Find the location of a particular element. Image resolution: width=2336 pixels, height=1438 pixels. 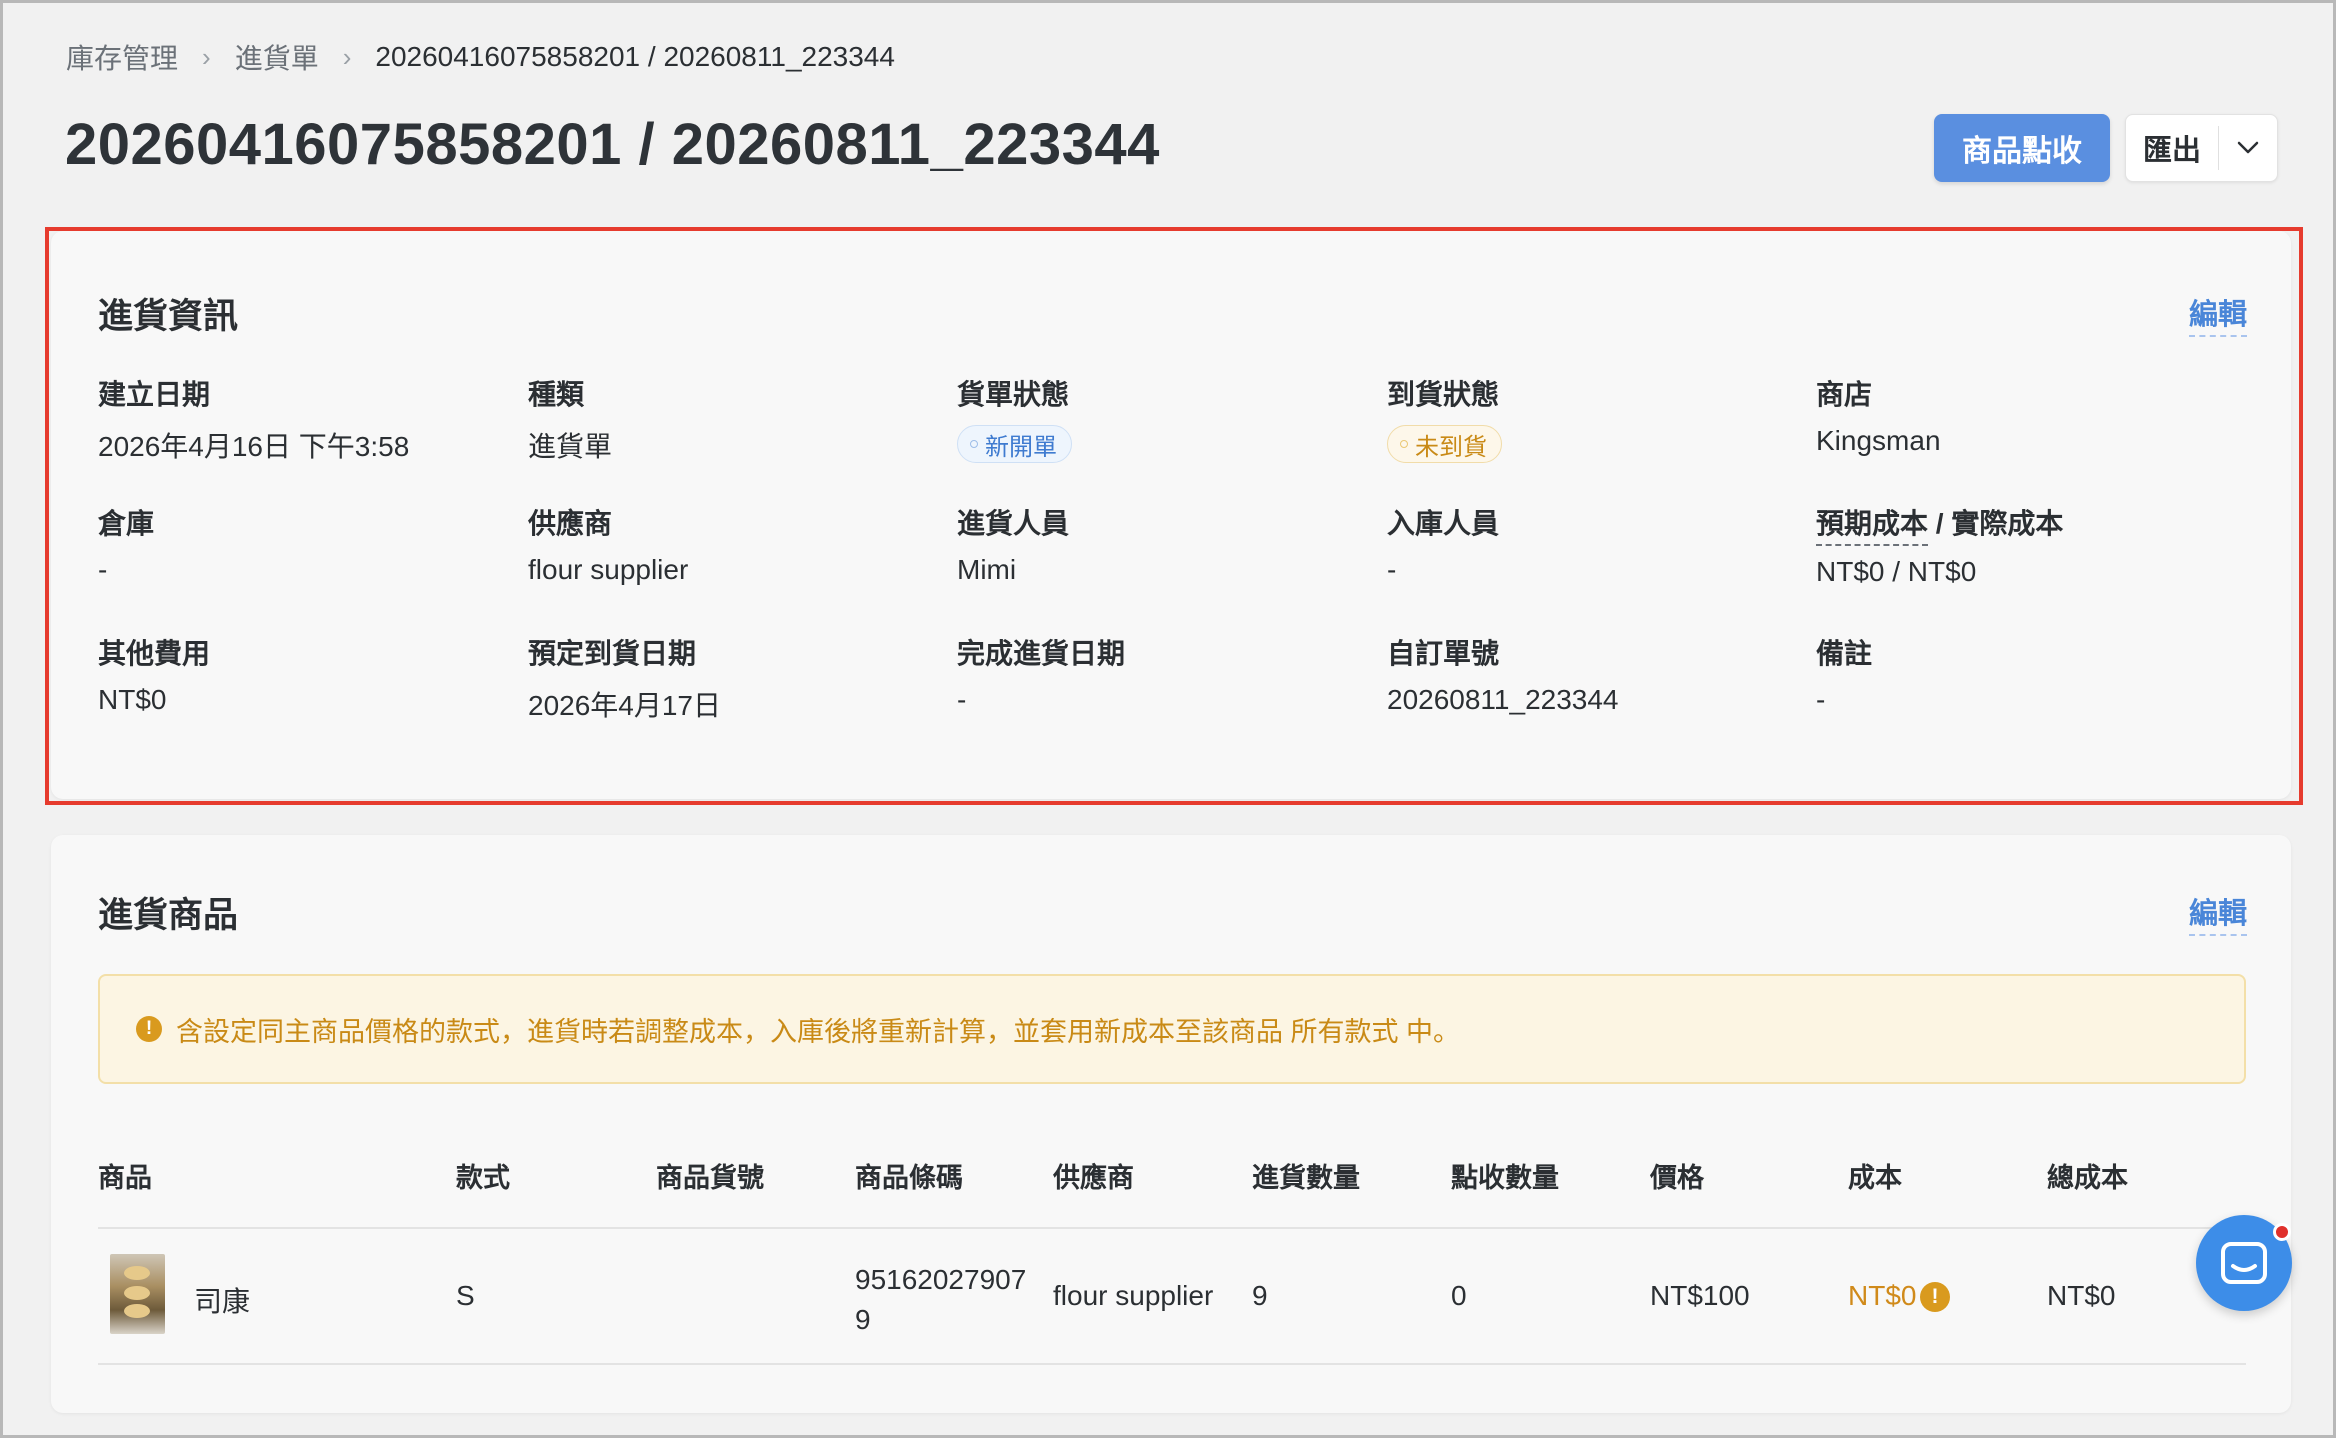

expected-date-value: 2026年4月17日 is located at coordinates (625, 705).